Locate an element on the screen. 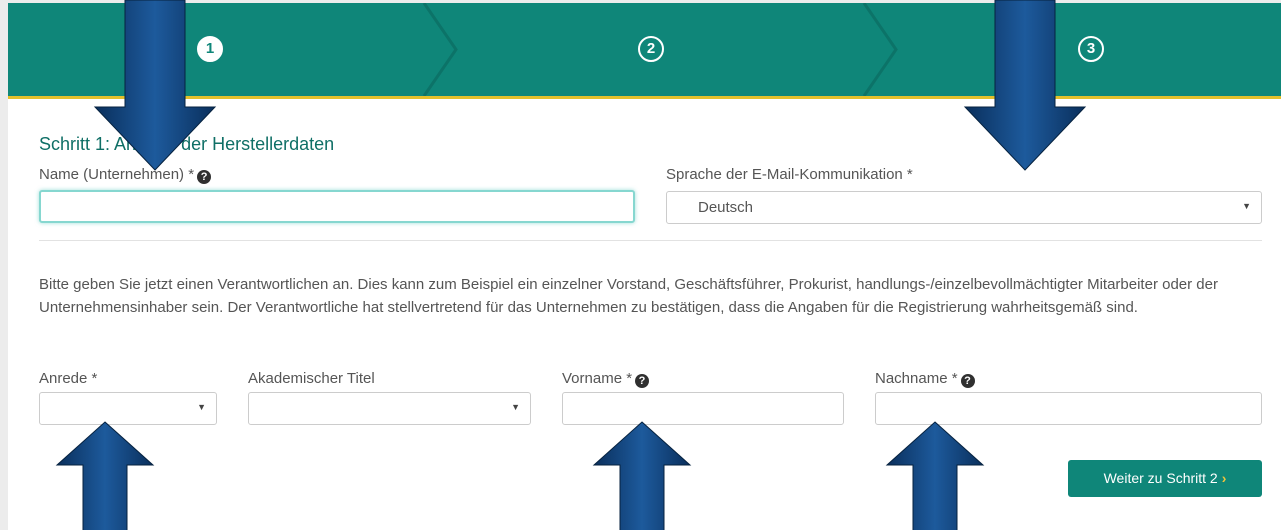 The height and width of the screenshot is (530, 1281). first-name-label: Vorname *? is located at coordinates (606, 379).